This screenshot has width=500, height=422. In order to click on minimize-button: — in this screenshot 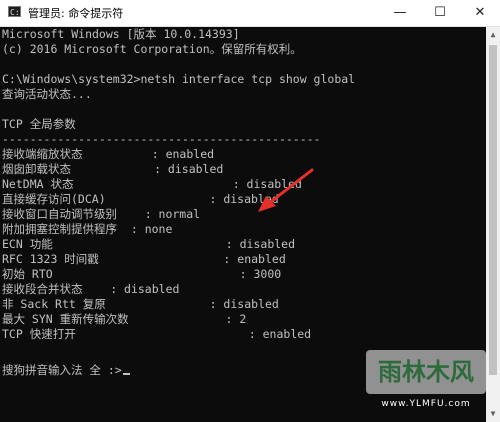, I will do `click(400, 13)`.